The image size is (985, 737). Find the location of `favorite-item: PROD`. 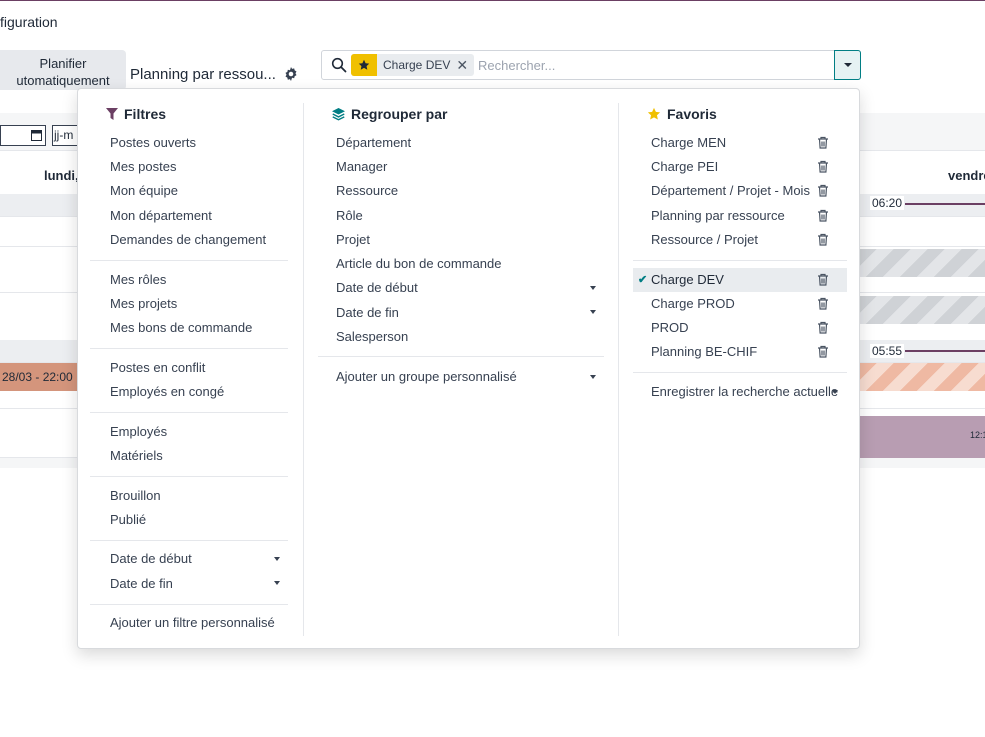

favorite-item: PROD is located at coordinates (670, 328).